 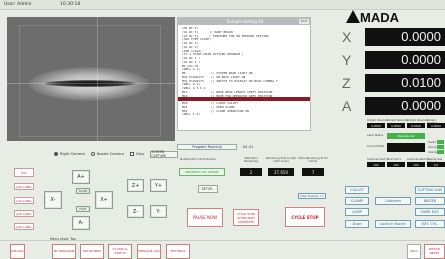 I want to click on io-ctrl-status-button: DI CTRL & STATUS, so click(x=120, y=251).